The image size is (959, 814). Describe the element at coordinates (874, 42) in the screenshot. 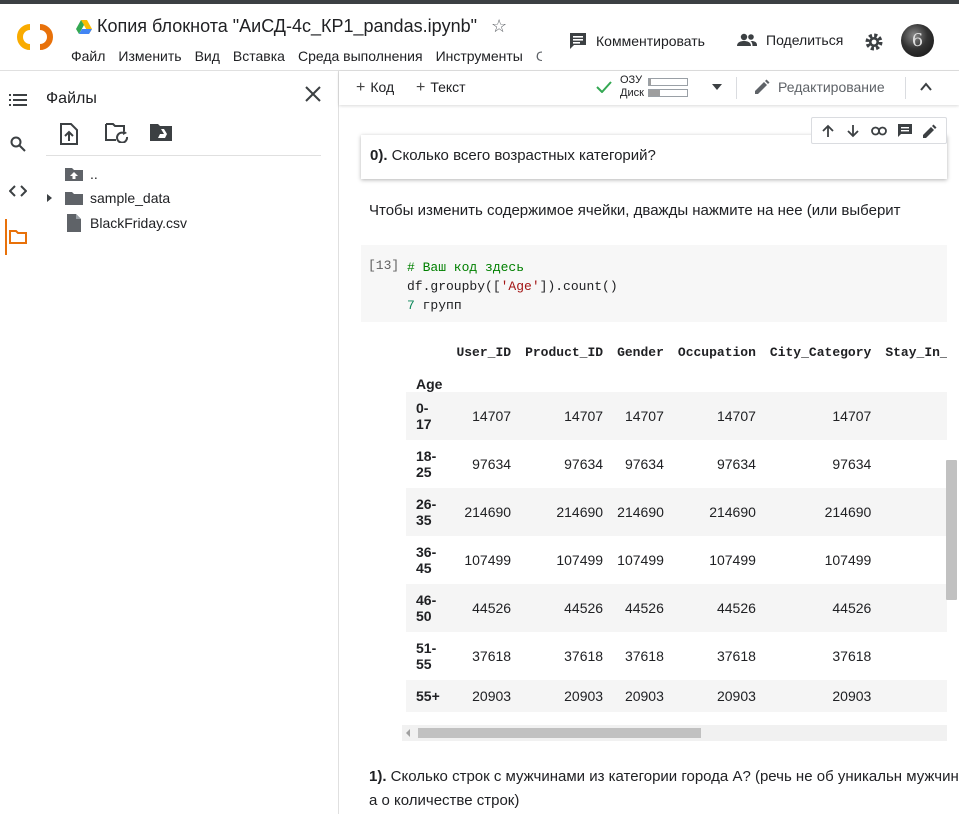

I see `gear-icon` at that location.